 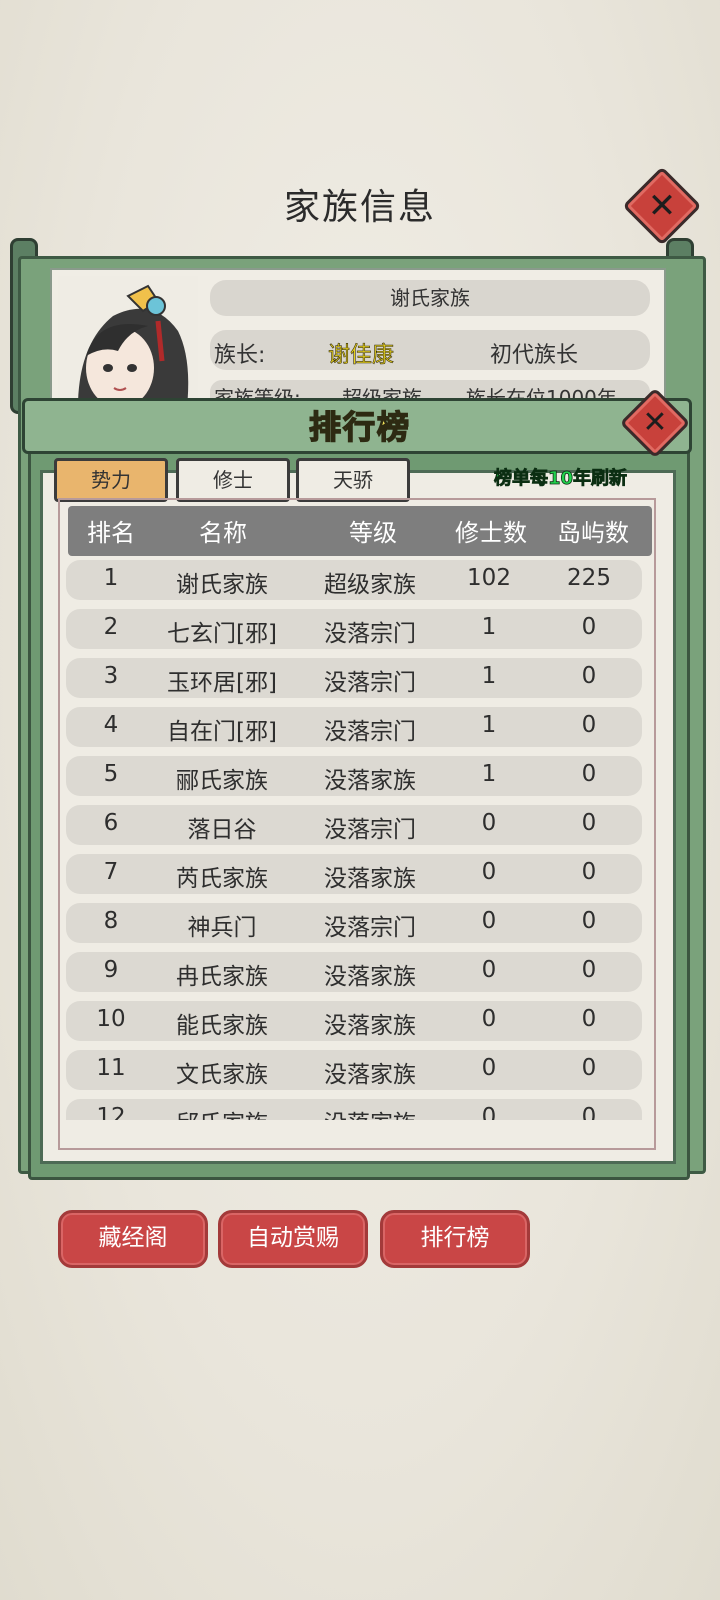 What do you see at coordinates (133, 1239) in the screenshot?
I see `library-button: 藏经阁` at bounding box center [133, 1239].